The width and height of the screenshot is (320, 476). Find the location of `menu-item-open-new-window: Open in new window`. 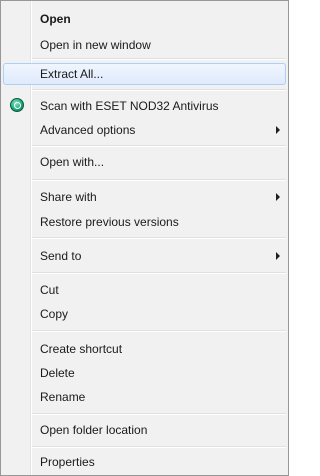

menu-item-open-new-window: Open in new window is located at coordinates (144, 45).